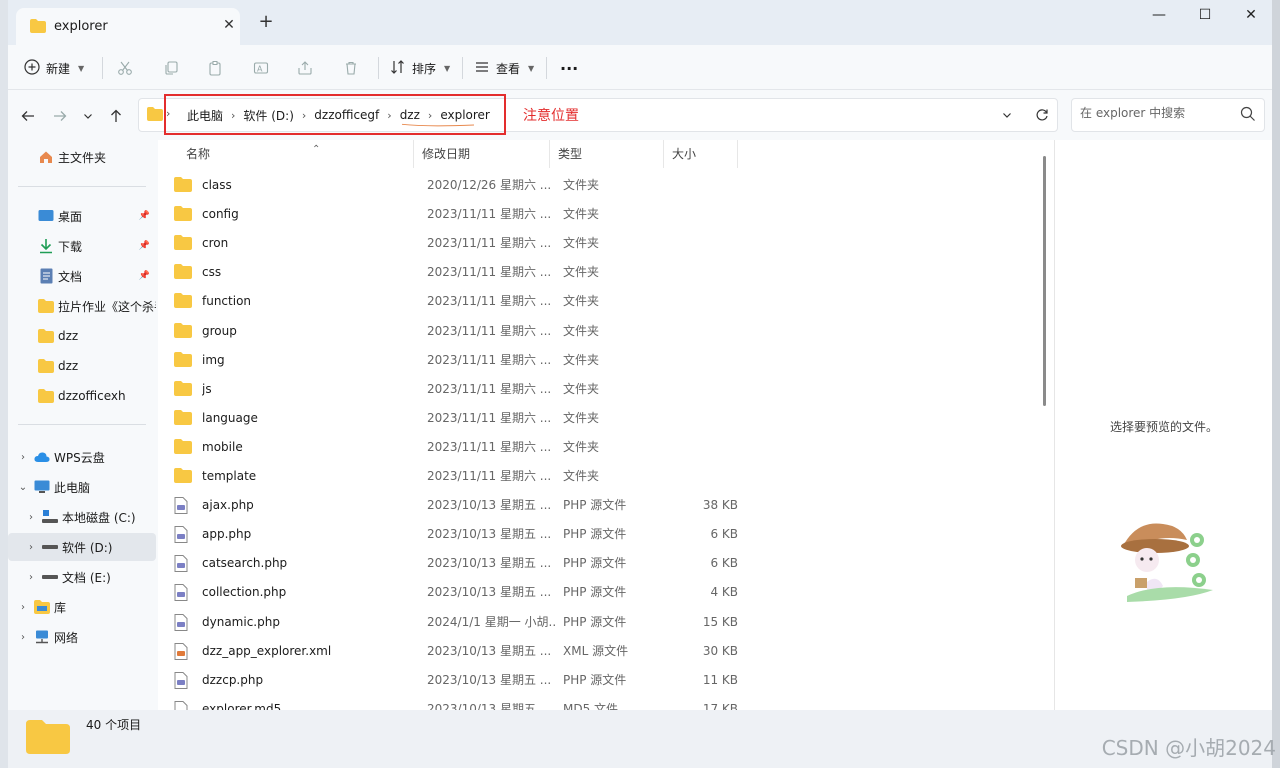  Describe the element at coordinates (116, 116) in the screenshot. I see `up-arrow-icon` at that location.